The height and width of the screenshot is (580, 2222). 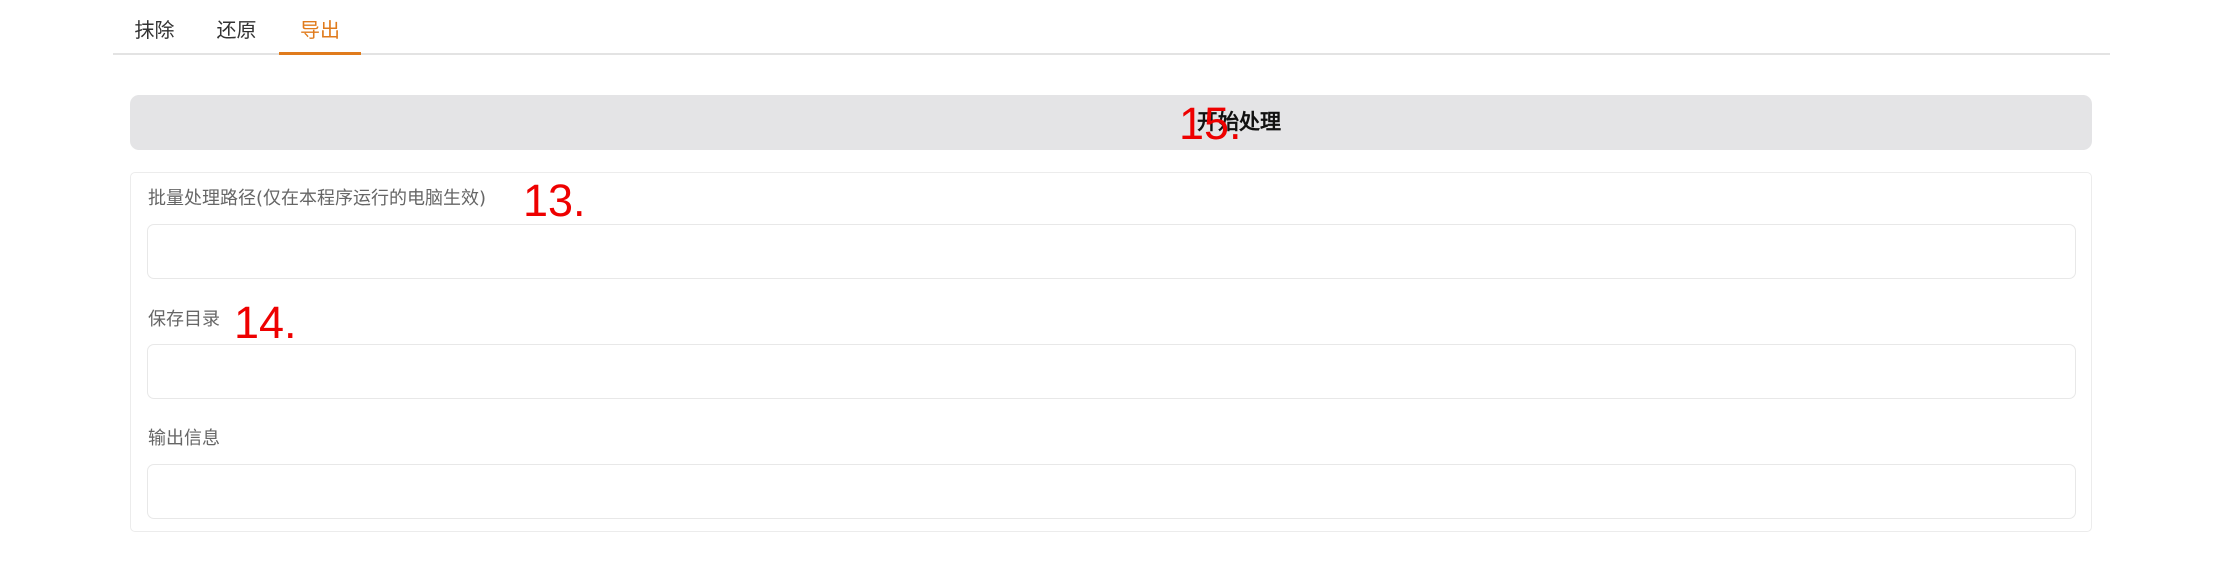 What do you see at coordinates (184, 319) in the screenshot?
I see `save-dir-label: 保存目录` at bounding box center [184, 319].